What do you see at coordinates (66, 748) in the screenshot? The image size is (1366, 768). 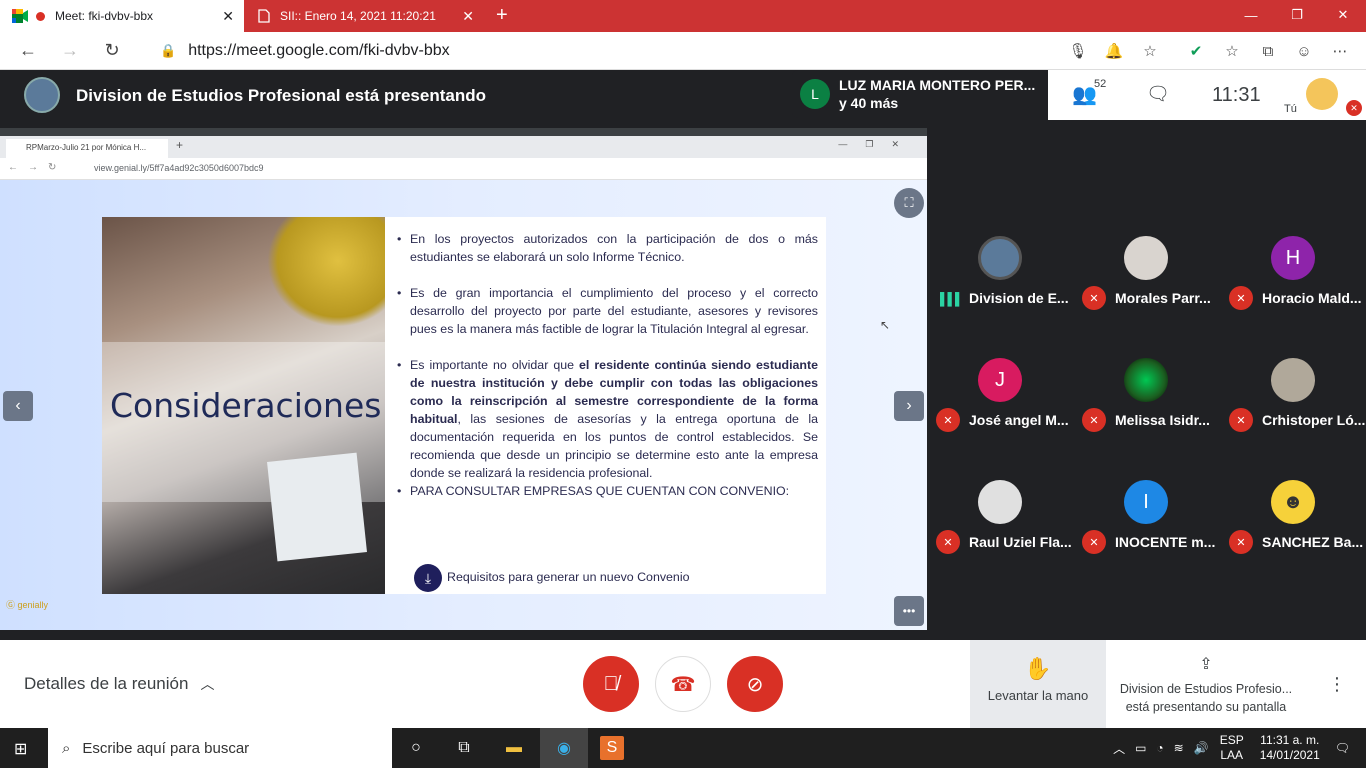 I see `search-icon: ⌕` at bounding box center [66, 748].